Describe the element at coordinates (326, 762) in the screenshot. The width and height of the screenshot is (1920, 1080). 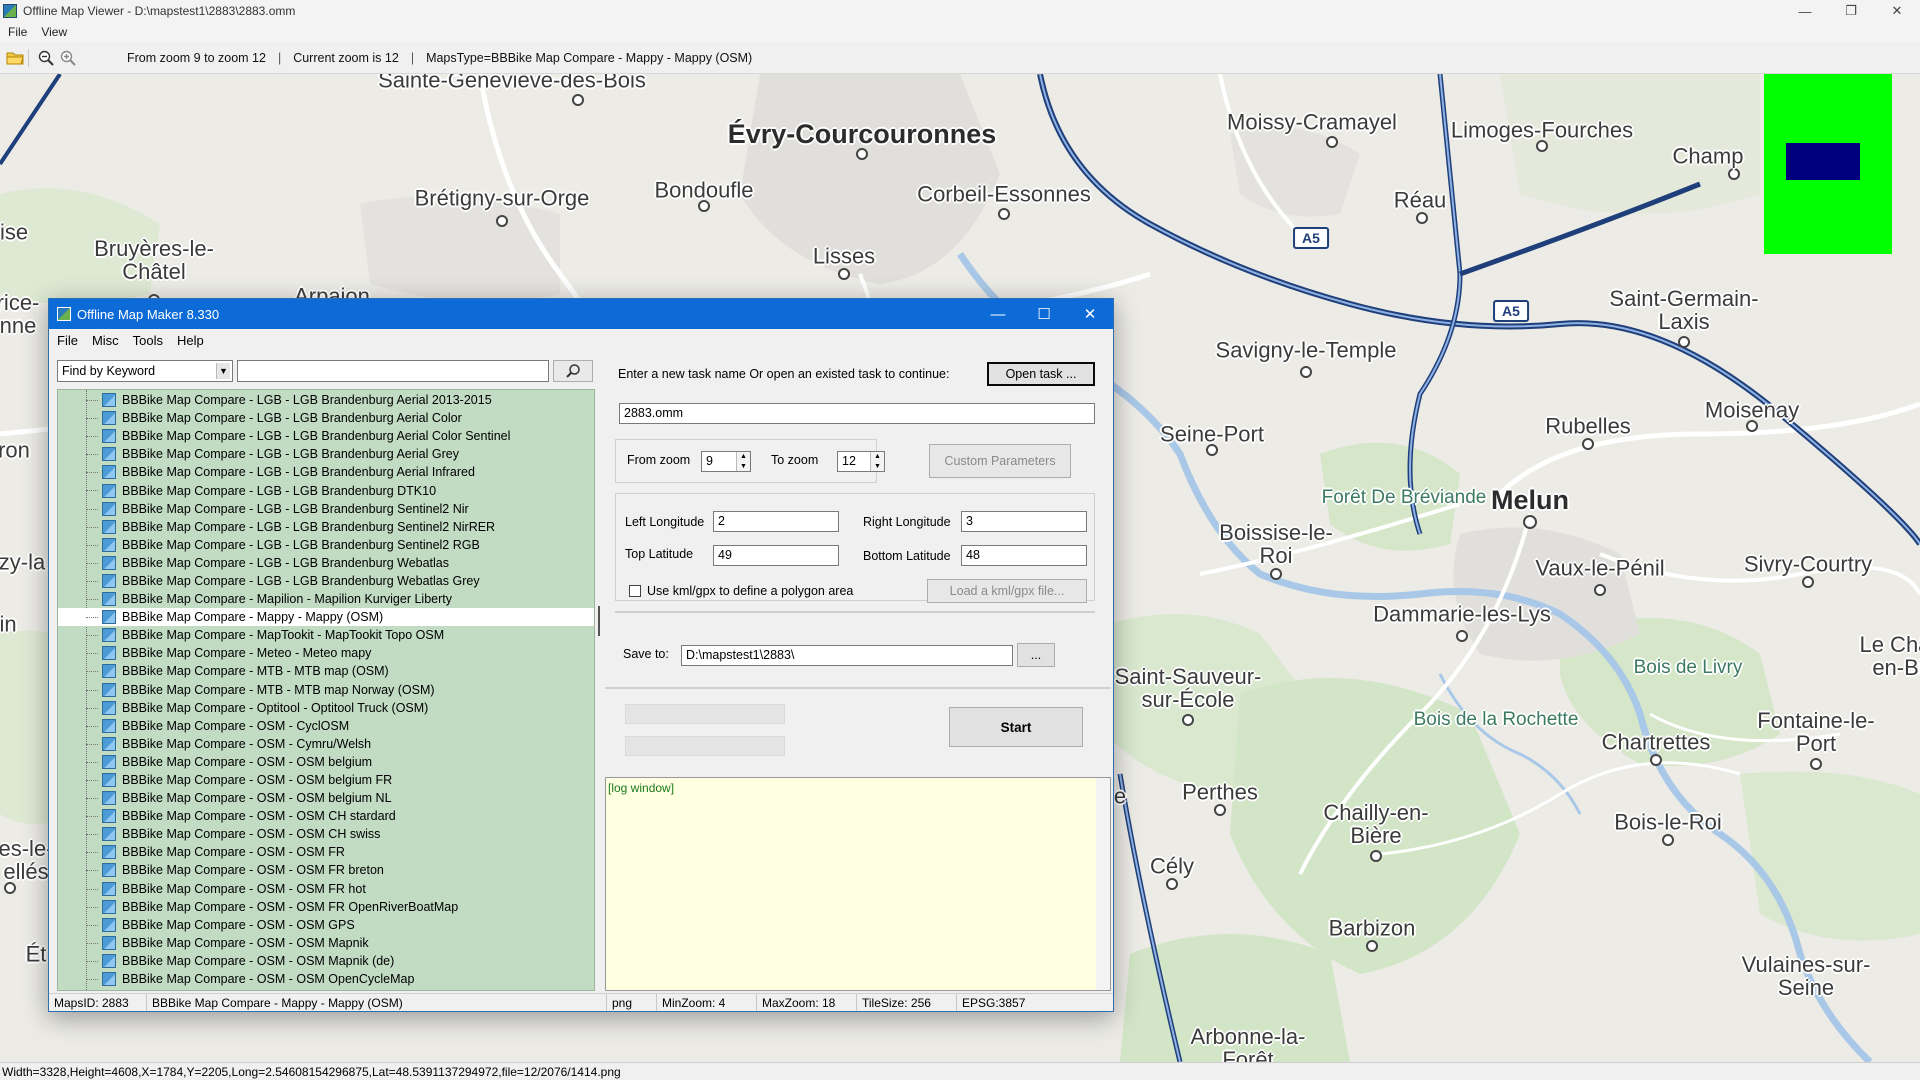
I see `tree-item: BBBike Map Compare - OSM - OSM belgium` at that location.